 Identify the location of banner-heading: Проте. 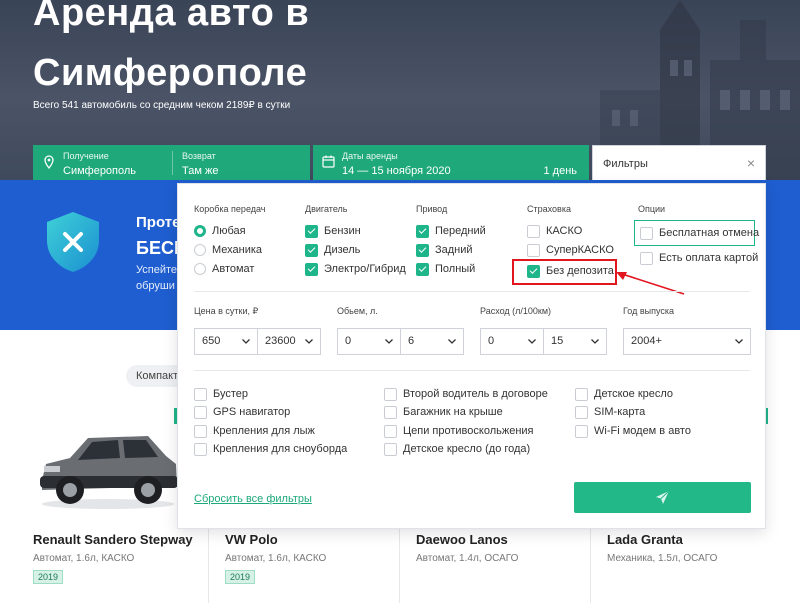
(158, 222).